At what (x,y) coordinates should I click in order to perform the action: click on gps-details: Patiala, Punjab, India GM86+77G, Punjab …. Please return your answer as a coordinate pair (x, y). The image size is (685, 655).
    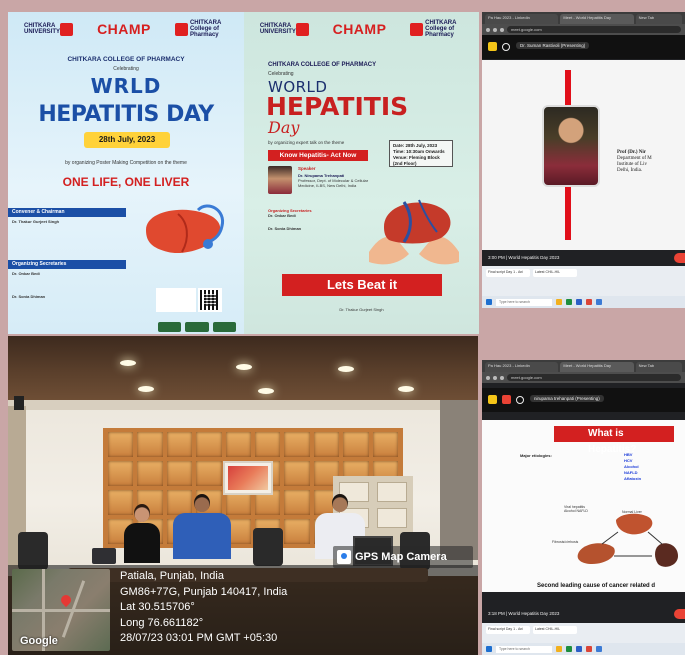
    Looking at the image, I should click on (203, 608).